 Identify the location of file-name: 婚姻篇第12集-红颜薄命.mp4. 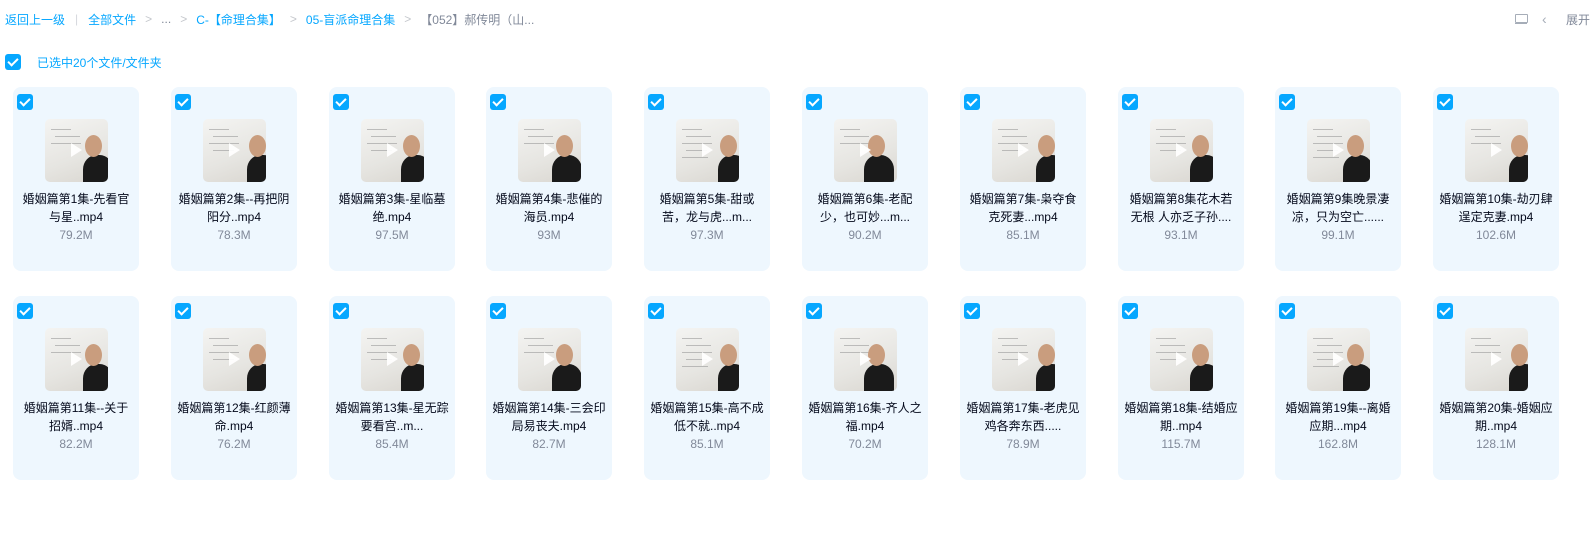
(234, 417).